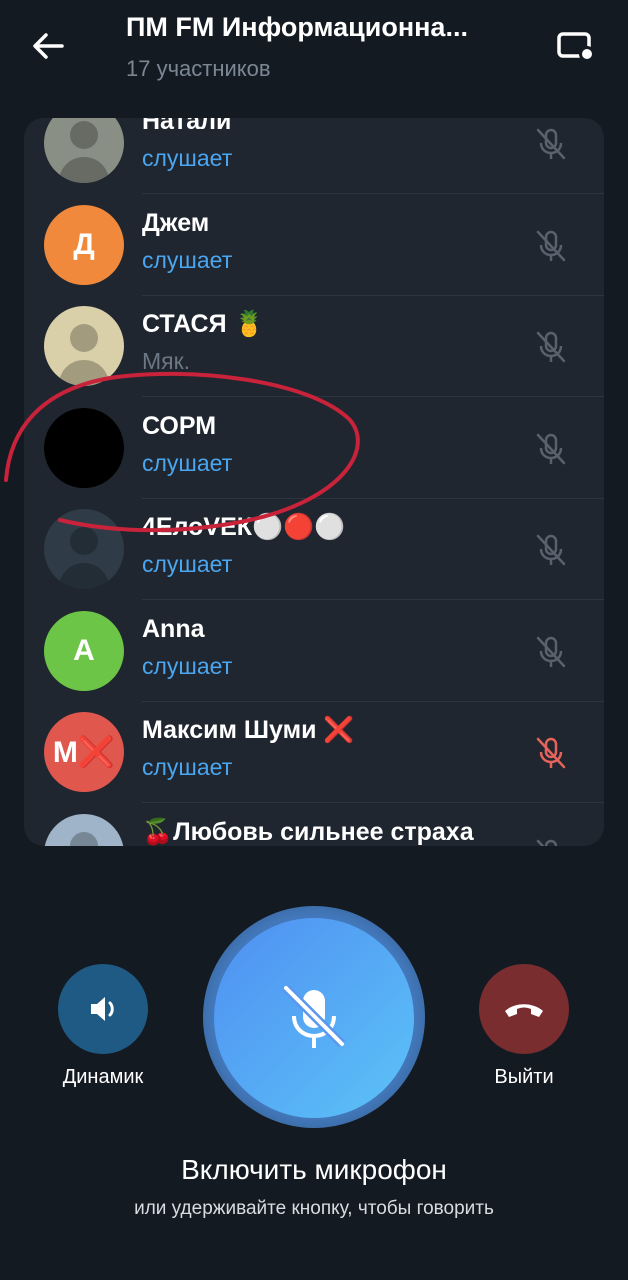 This screenshot has width=628, height=1280. I want to click on participant-name: Максим Шуми ❌, so click(248, 730).